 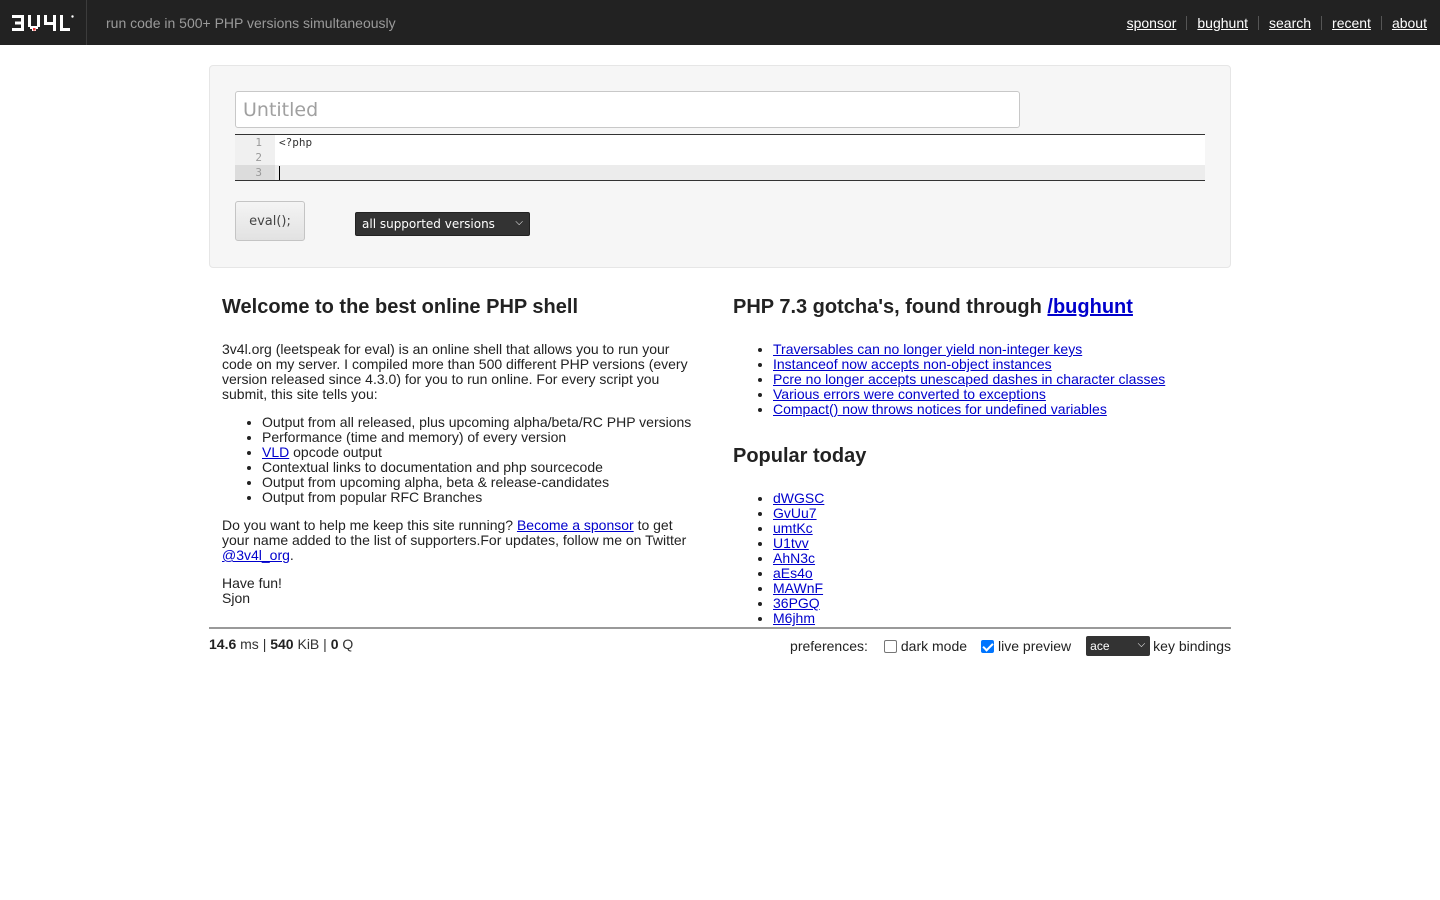 I want to click on popular-link: AhN3c, so click(x=794, y=558).